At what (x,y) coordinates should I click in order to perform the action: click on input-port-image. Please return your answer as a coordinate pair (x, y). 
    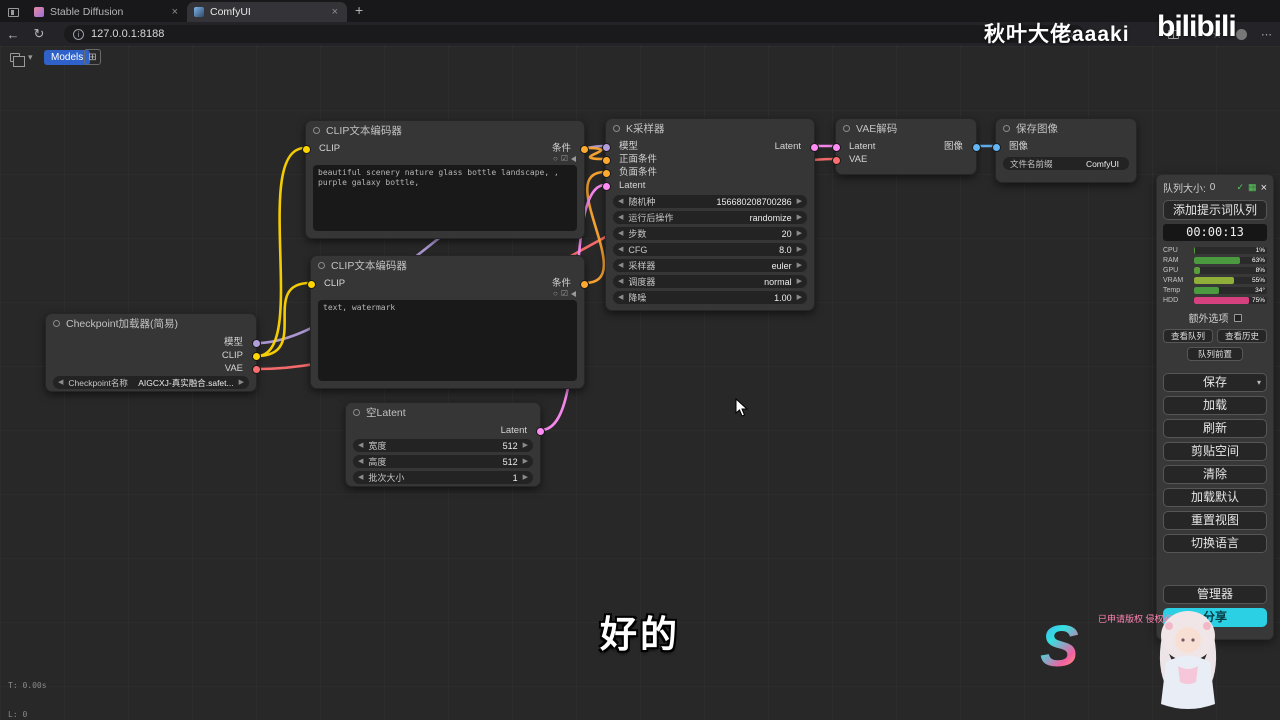
    Looking at the image, I should click on (996, 147).